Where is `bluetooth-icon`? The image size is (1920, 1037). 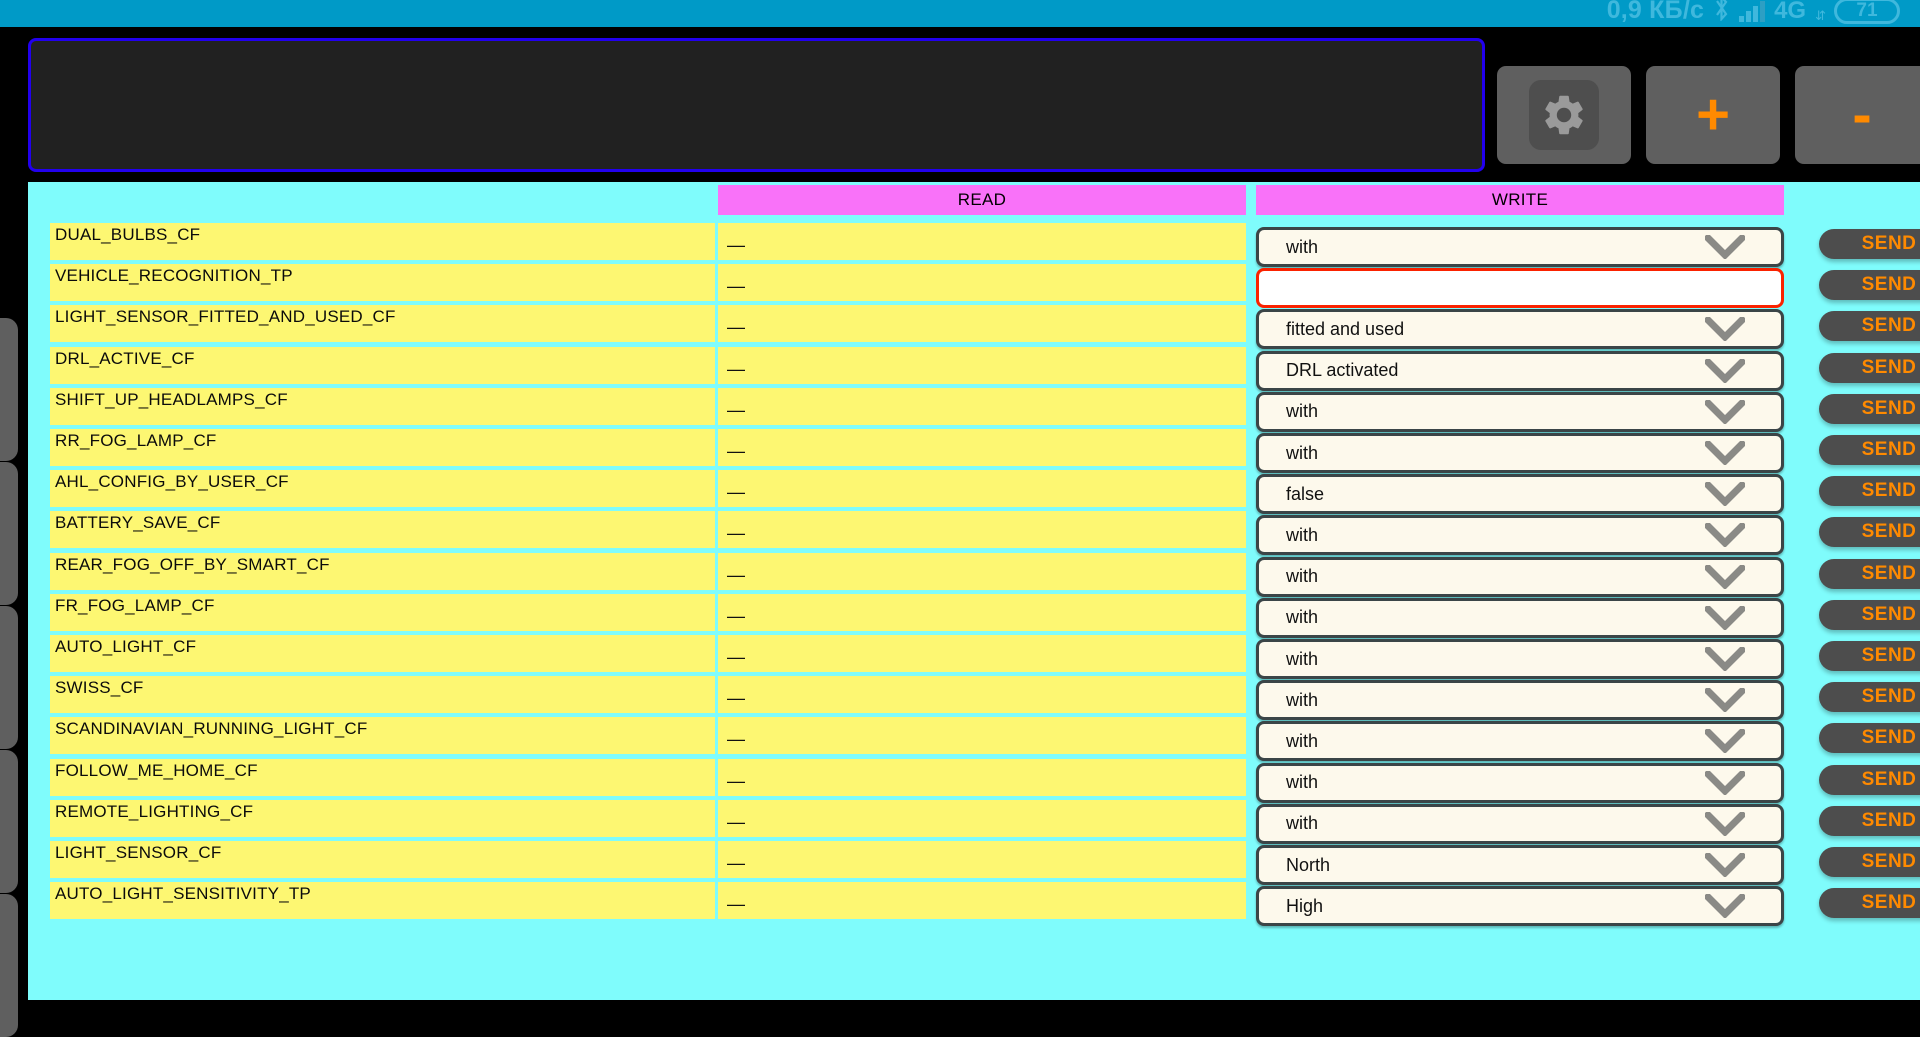
bluetooth-icon is located at coordinates (1721, 13).